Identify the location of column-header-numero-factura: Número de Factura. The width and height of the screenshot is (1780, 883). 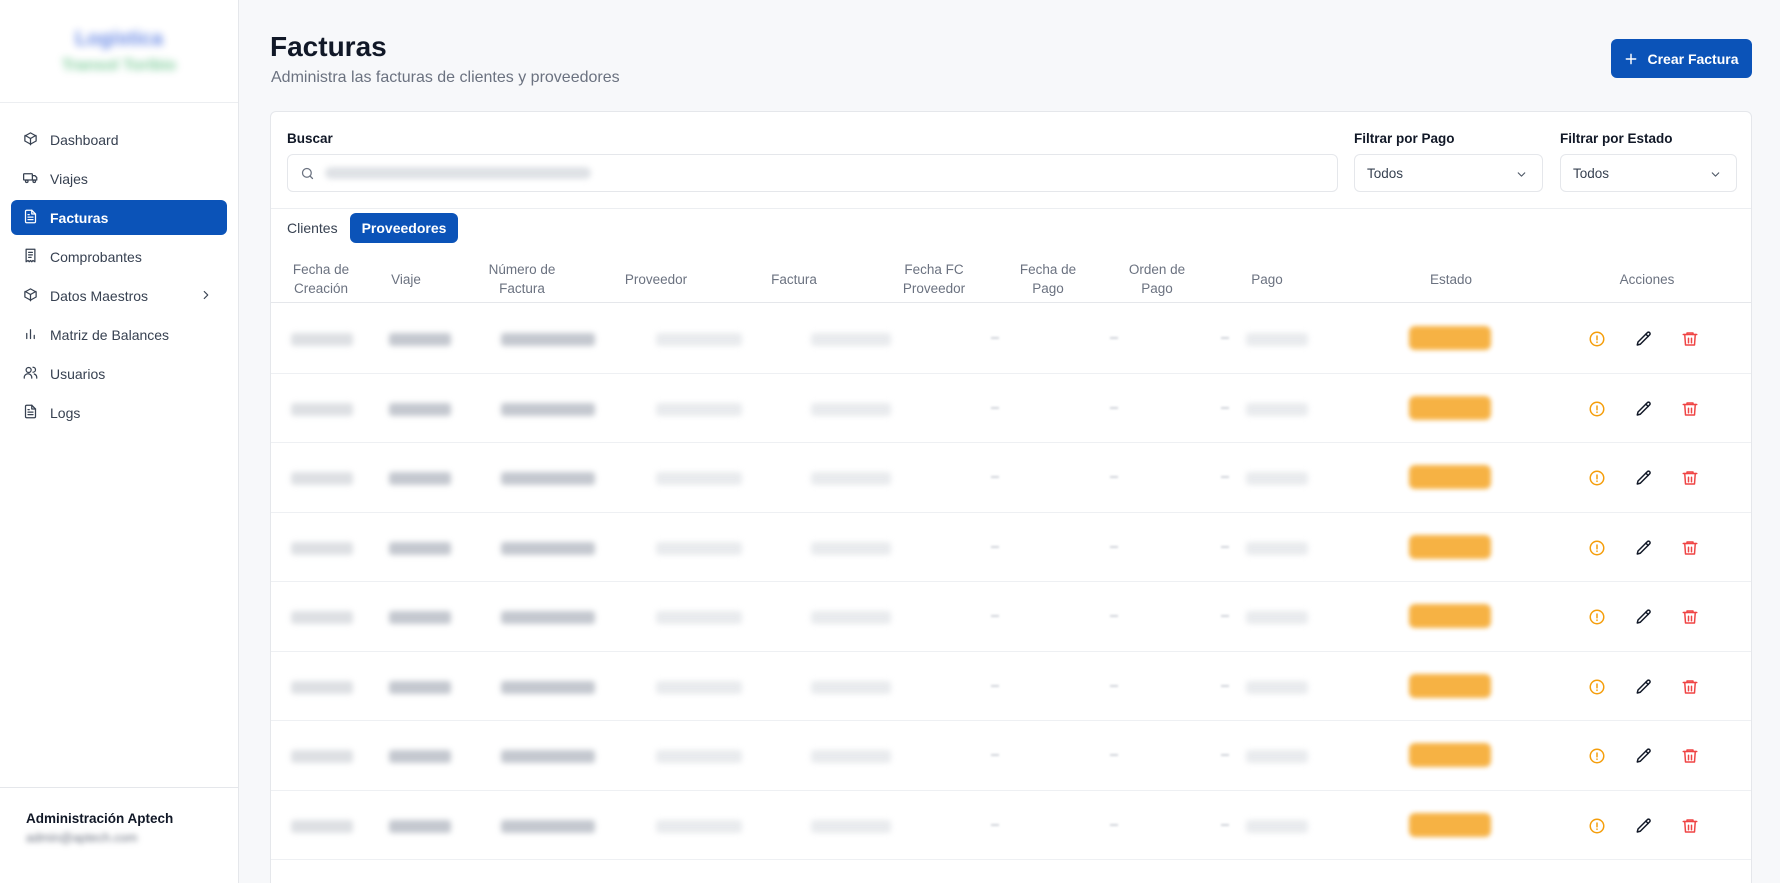
(522, 279).